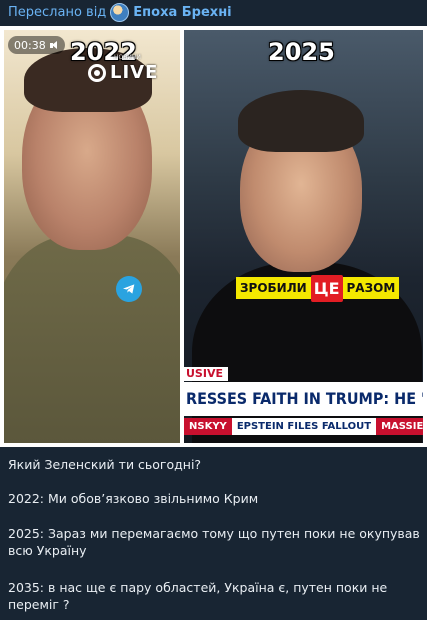  What do you see at coordinates (133, 498) in the screenshot?
I see `caption-line: 2022: Ми обов’язково звільнимо Крим` at bounding box center [133, 498].